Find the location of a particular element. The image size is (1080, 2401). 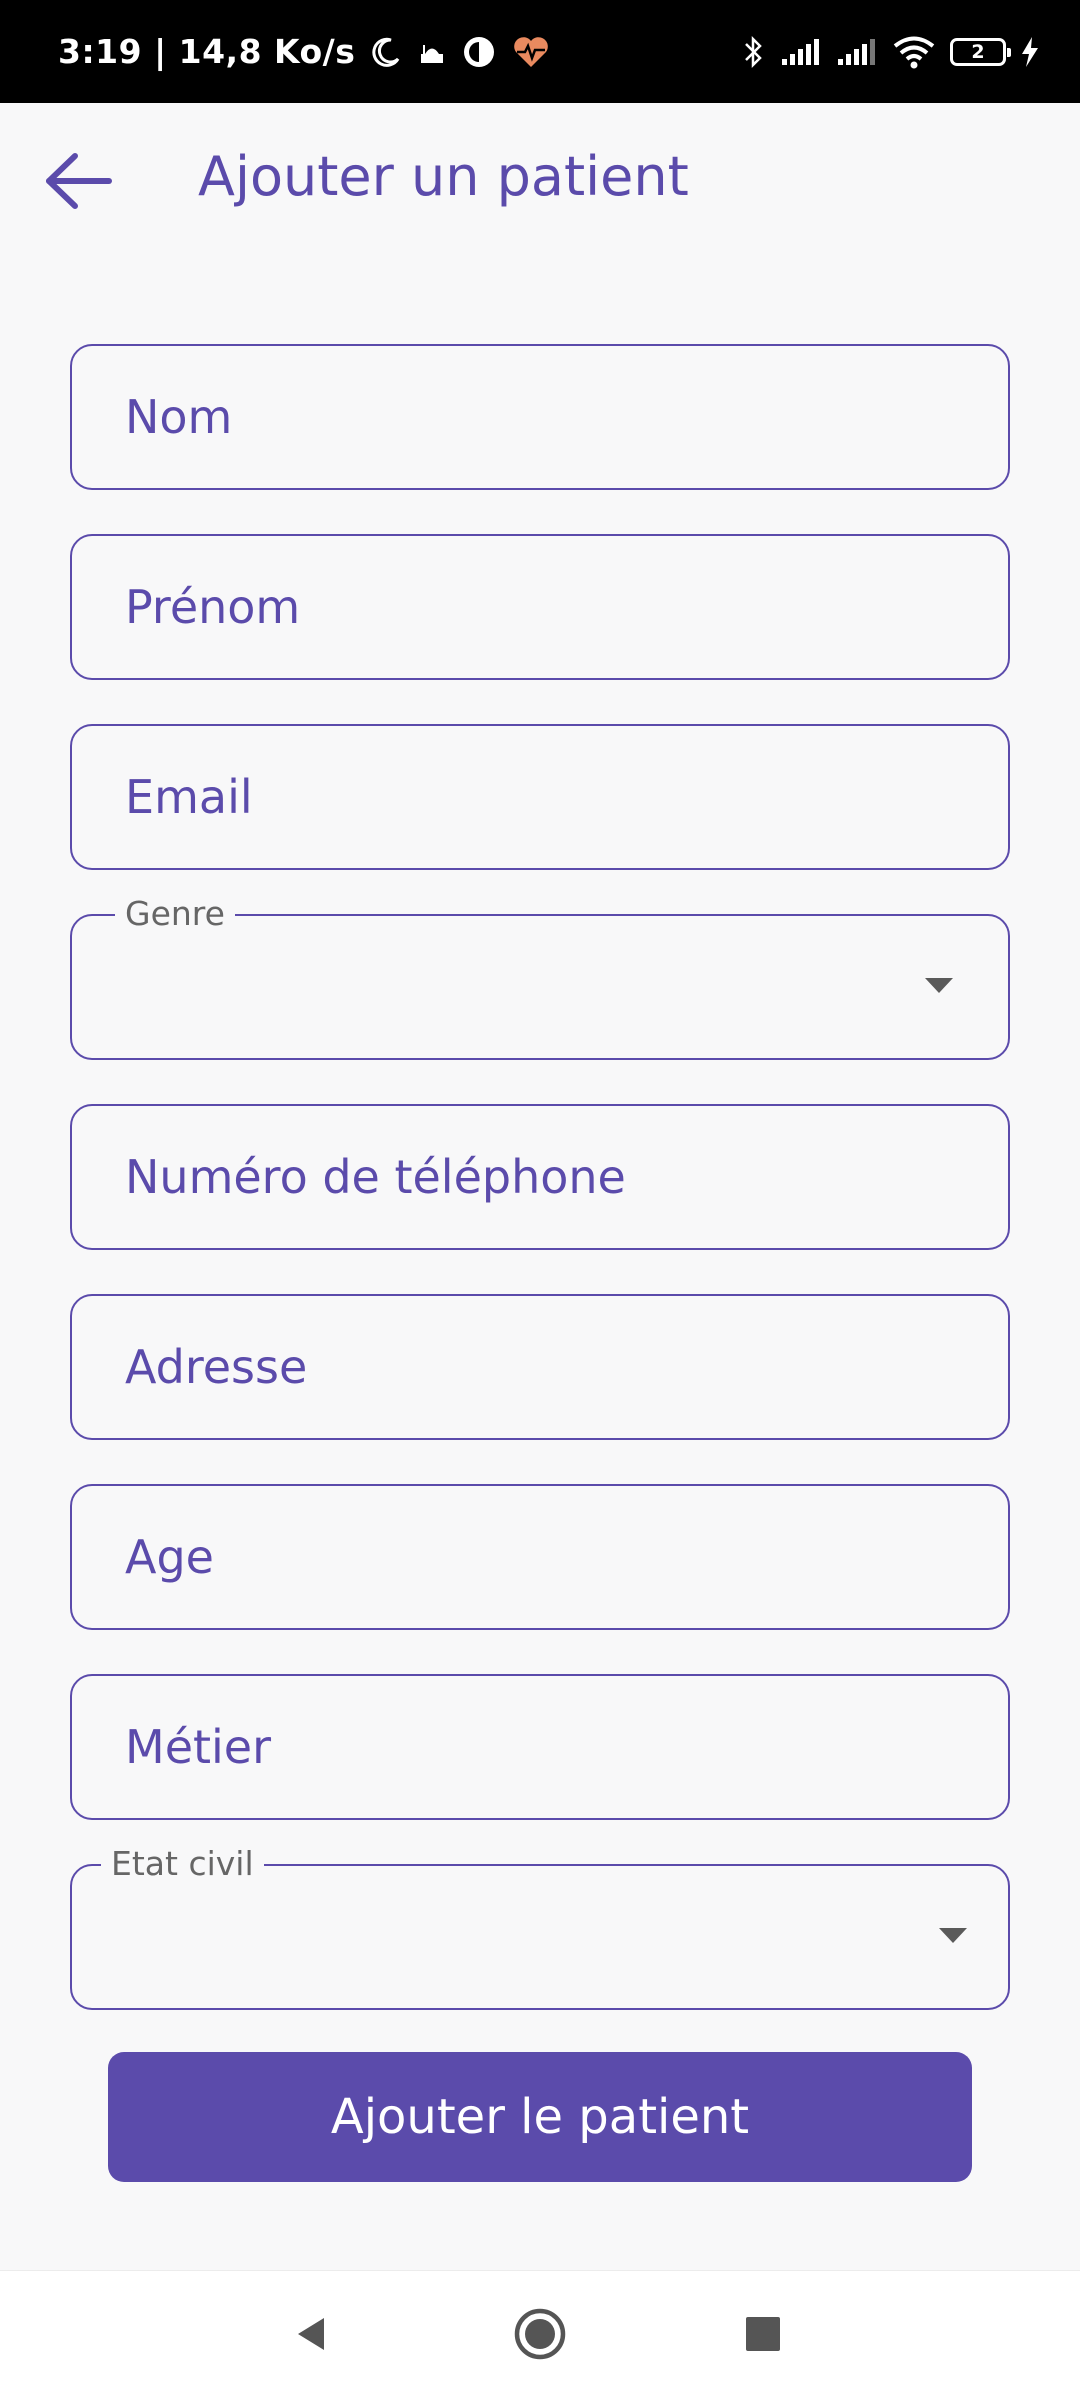

adresse-input is located at coordinates (540, 1367).